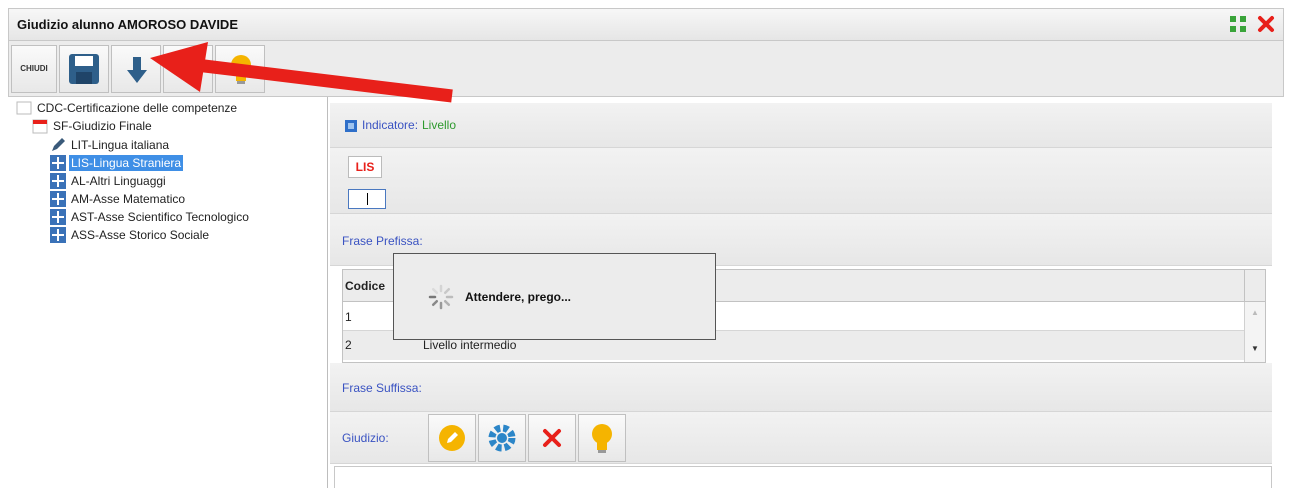 The width and height of the screenshot is (1292, 488). I want to click on close-button: CHIUDI, so click(34, 69).